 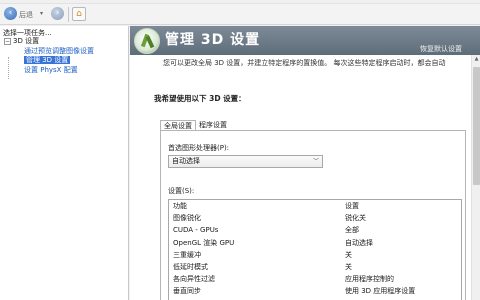 I want to click on setting-value: 自动选择, so click(x=359, y=243).